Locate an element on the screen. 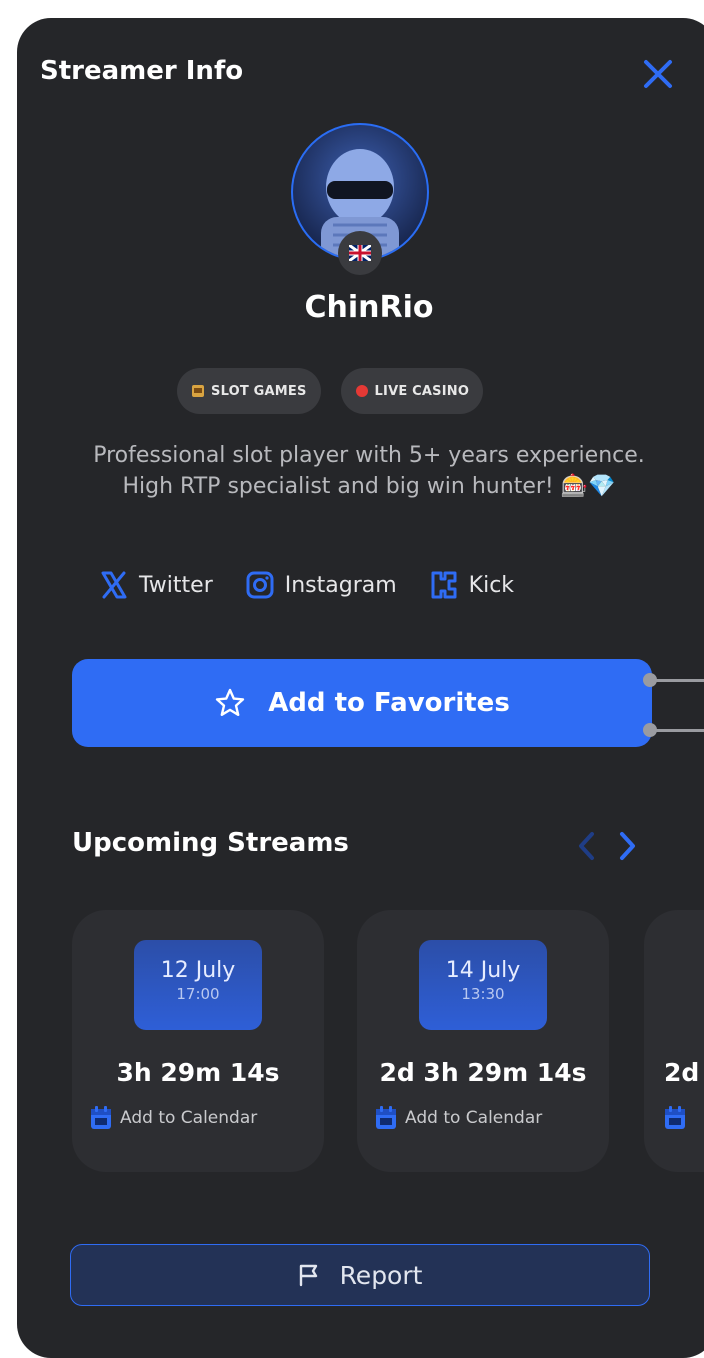  scroll-rail-top is located at coordinates (676, 680).